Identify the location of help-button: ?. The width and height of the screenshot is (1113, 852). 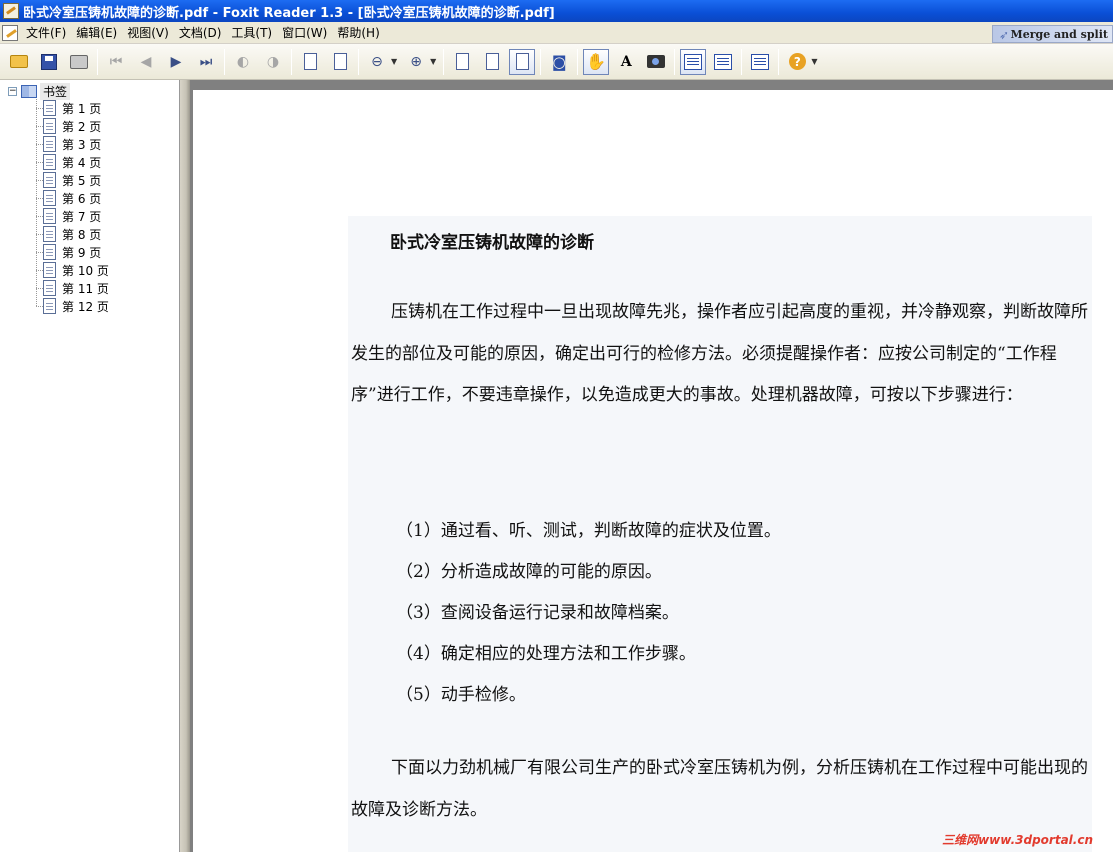
(797, 62).